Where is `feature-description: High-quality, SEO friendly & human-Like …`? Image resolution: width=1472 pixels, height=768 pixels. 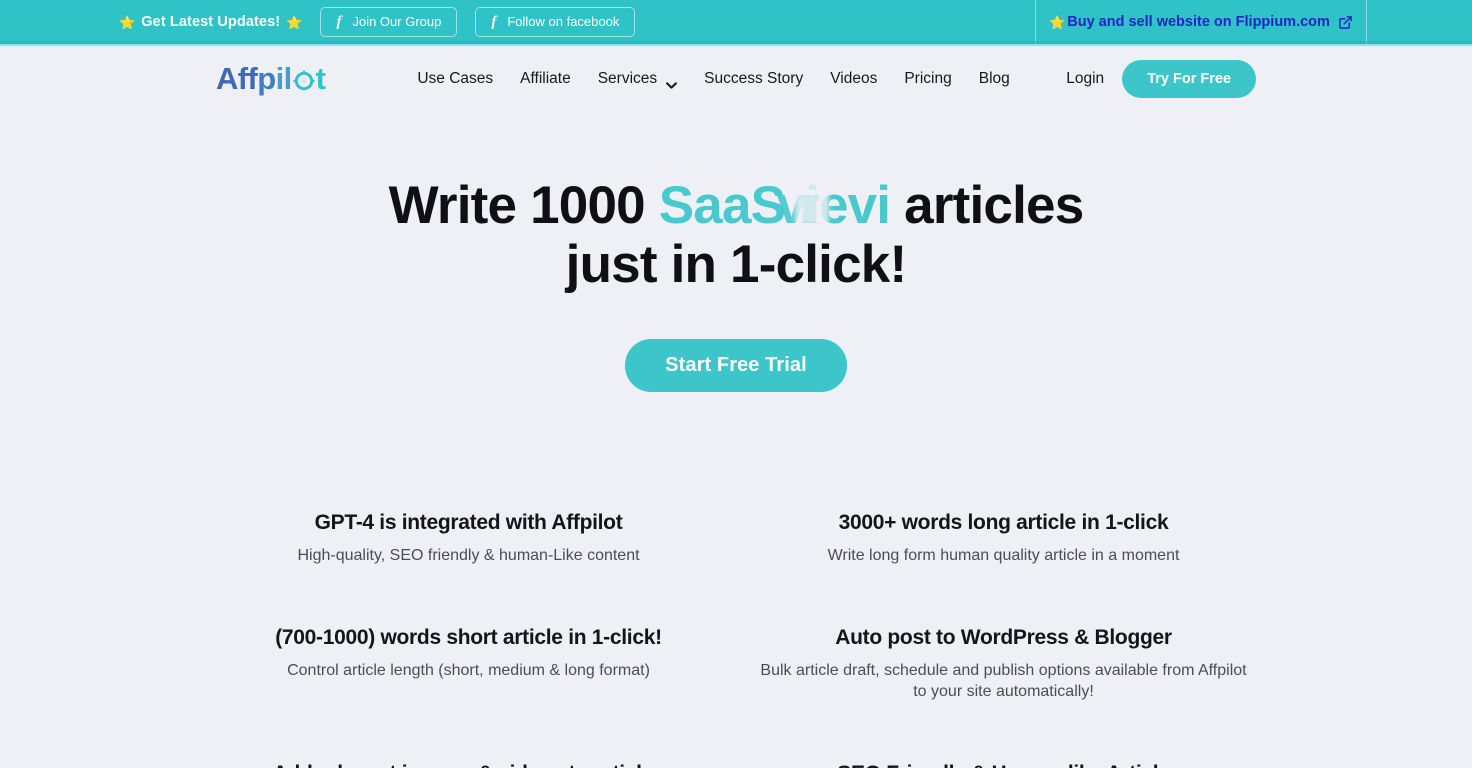
feature-description: High-quality, SEO friendly & human-Like … is located at coordinates (468, 555).